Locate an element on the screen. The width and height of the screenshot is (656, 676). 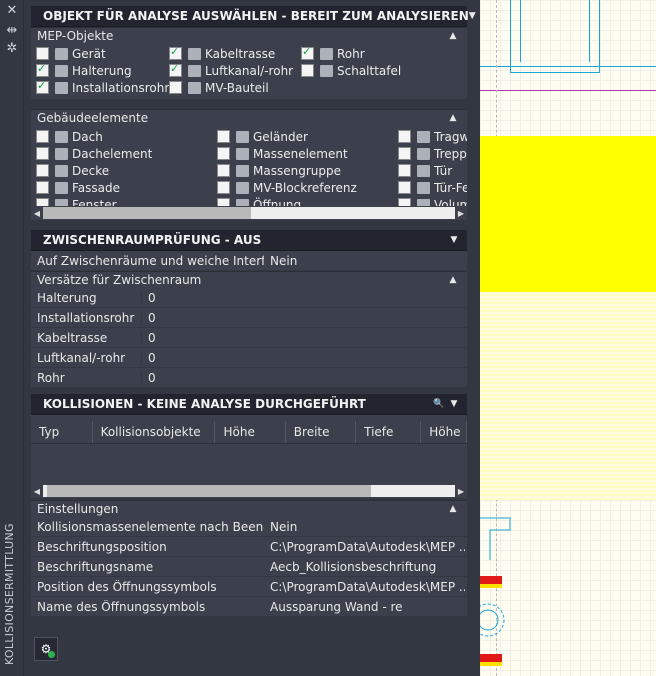
gebaeude-hscrollbar: ◀ ▶ is located at coordinates (249, 213).